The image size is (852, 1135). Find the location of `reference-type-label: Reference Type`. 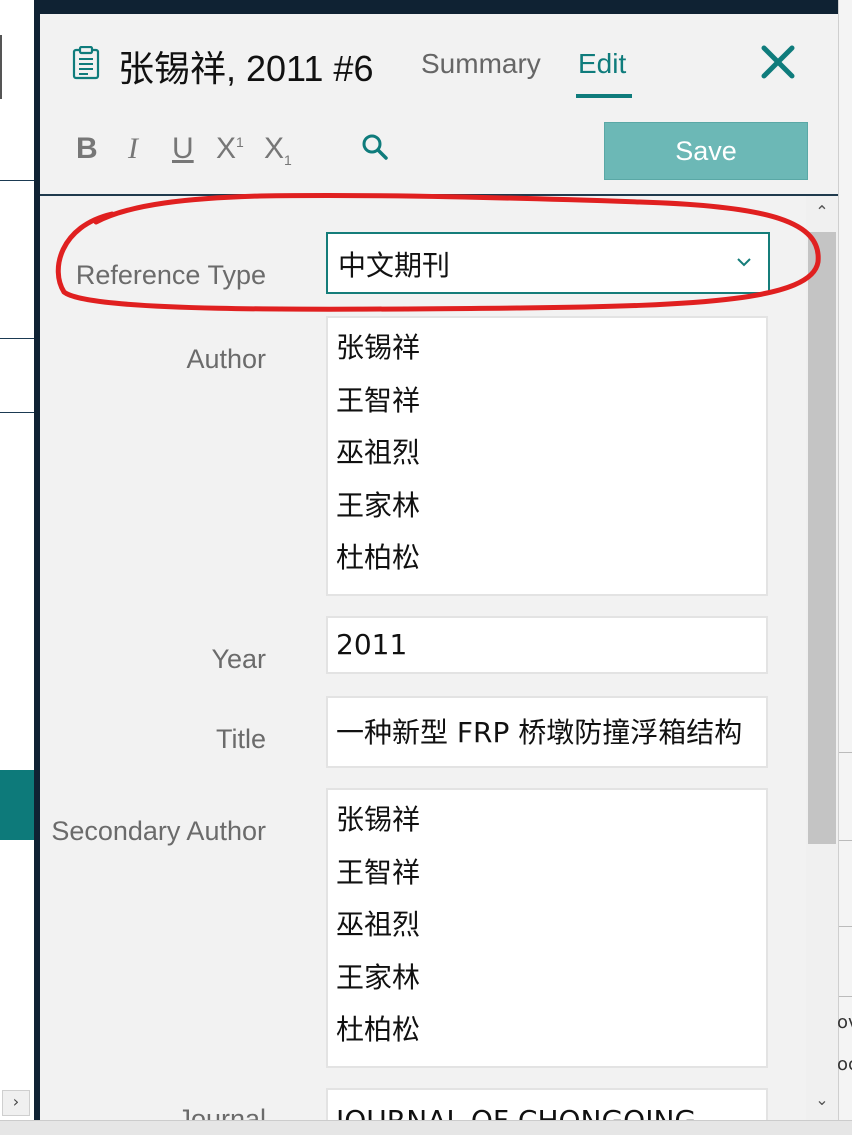

reference-type-label: Reference Type is located at coordinates (170, 275).